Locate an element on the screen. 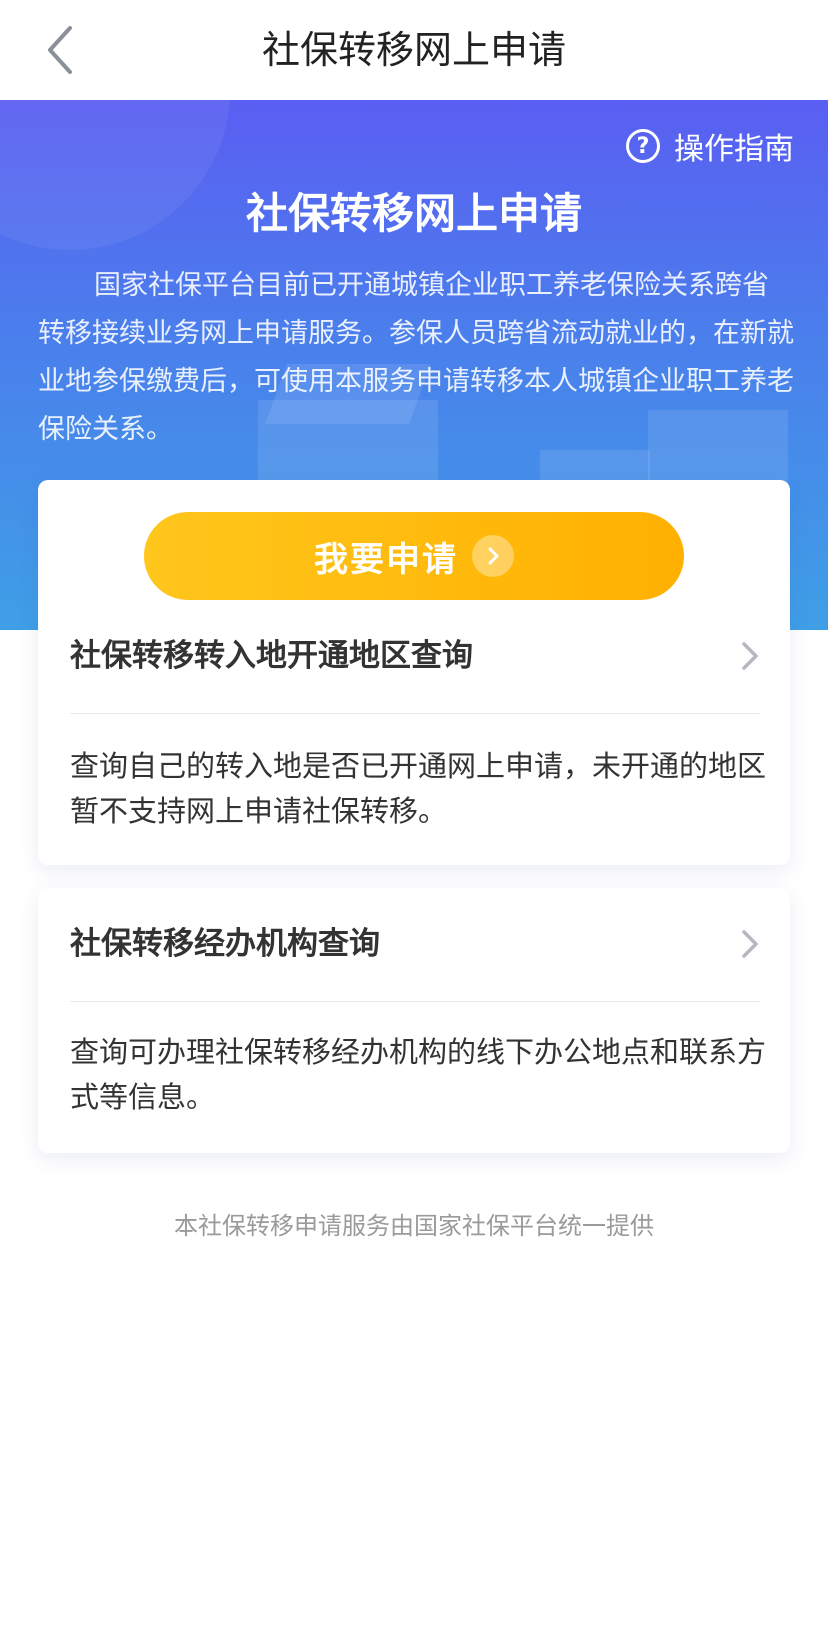 The height and width of the screenshot is (1630, 828). banner-title: 社保转移网上申请 is located at coordinates (413, 213).